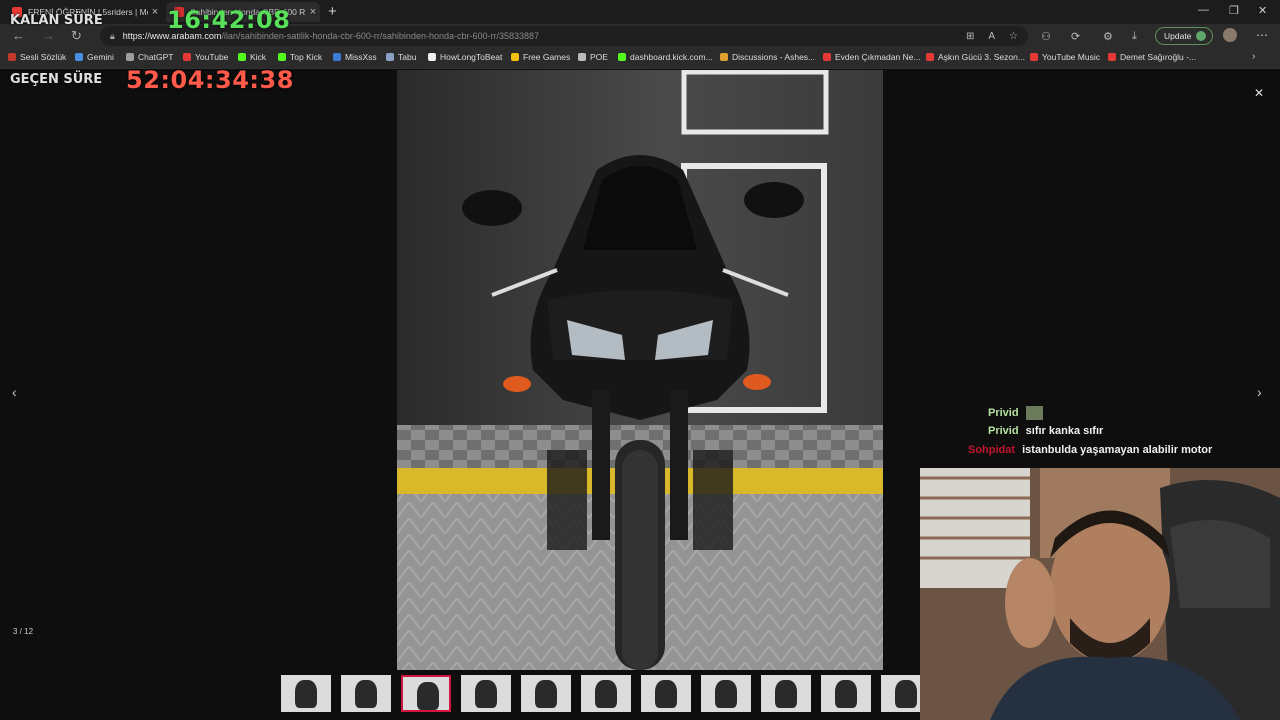  What do you see at coordinates (361, 57) in the screenshot?
I see `bookmark-label: MissXss` at bounding box center [361, 57].